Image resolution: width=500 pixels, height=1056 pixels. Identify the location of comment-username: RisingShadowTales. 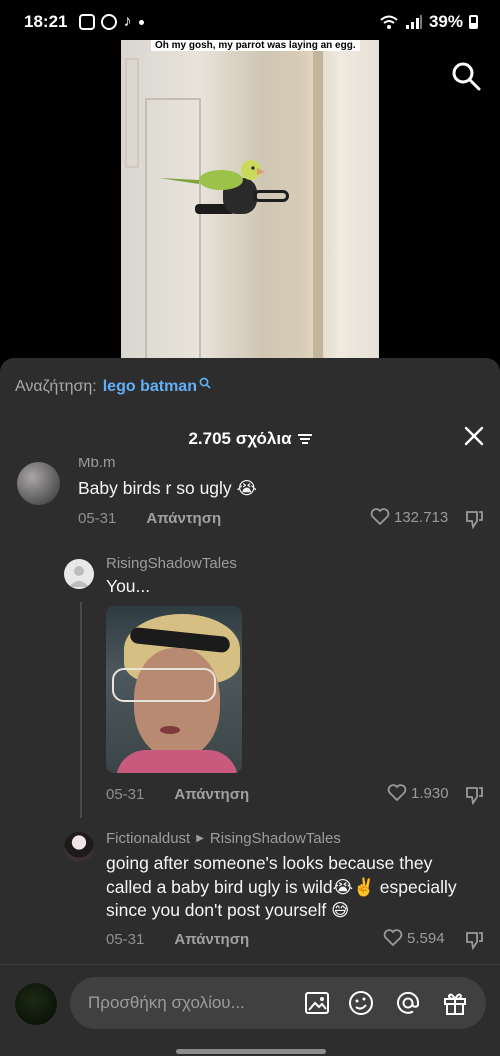
(171, 563).